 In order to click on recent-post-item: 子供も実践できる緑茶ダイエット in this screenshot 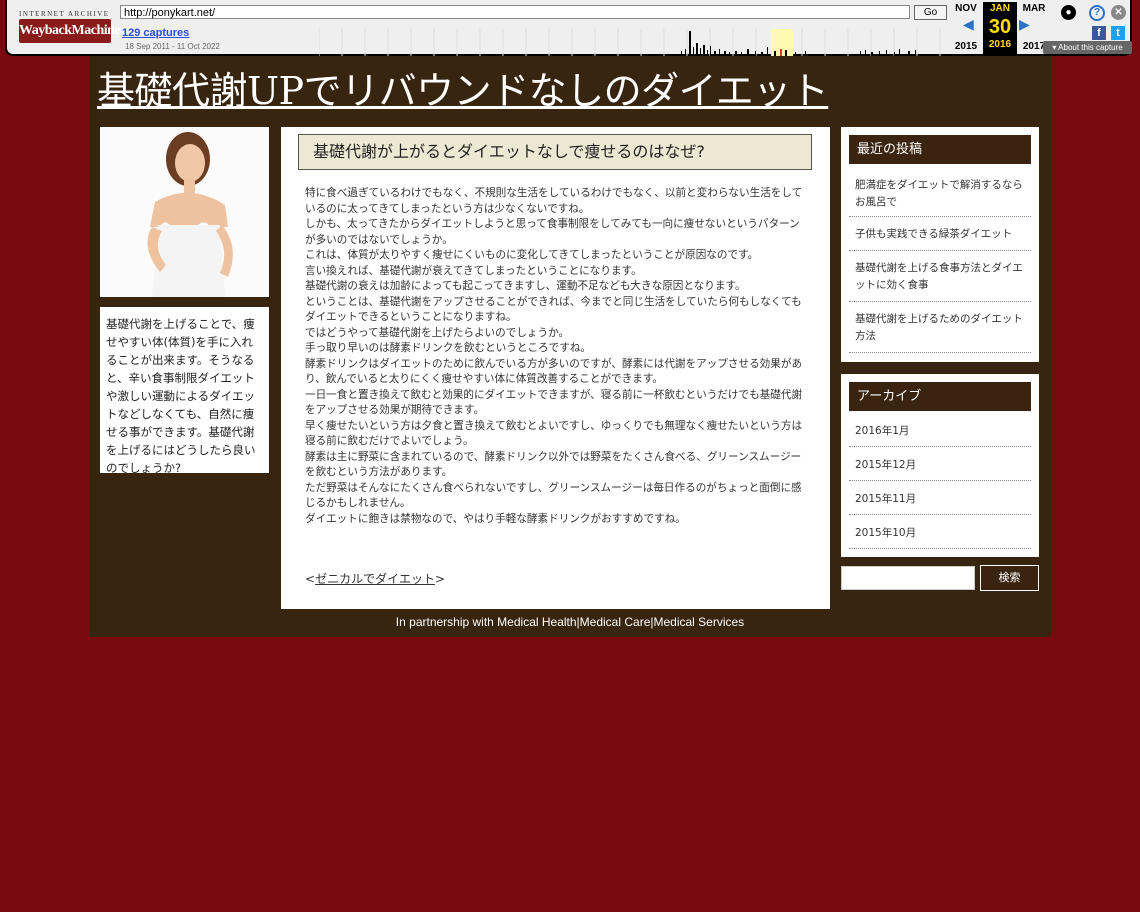, I will do `click(940, 236)`.